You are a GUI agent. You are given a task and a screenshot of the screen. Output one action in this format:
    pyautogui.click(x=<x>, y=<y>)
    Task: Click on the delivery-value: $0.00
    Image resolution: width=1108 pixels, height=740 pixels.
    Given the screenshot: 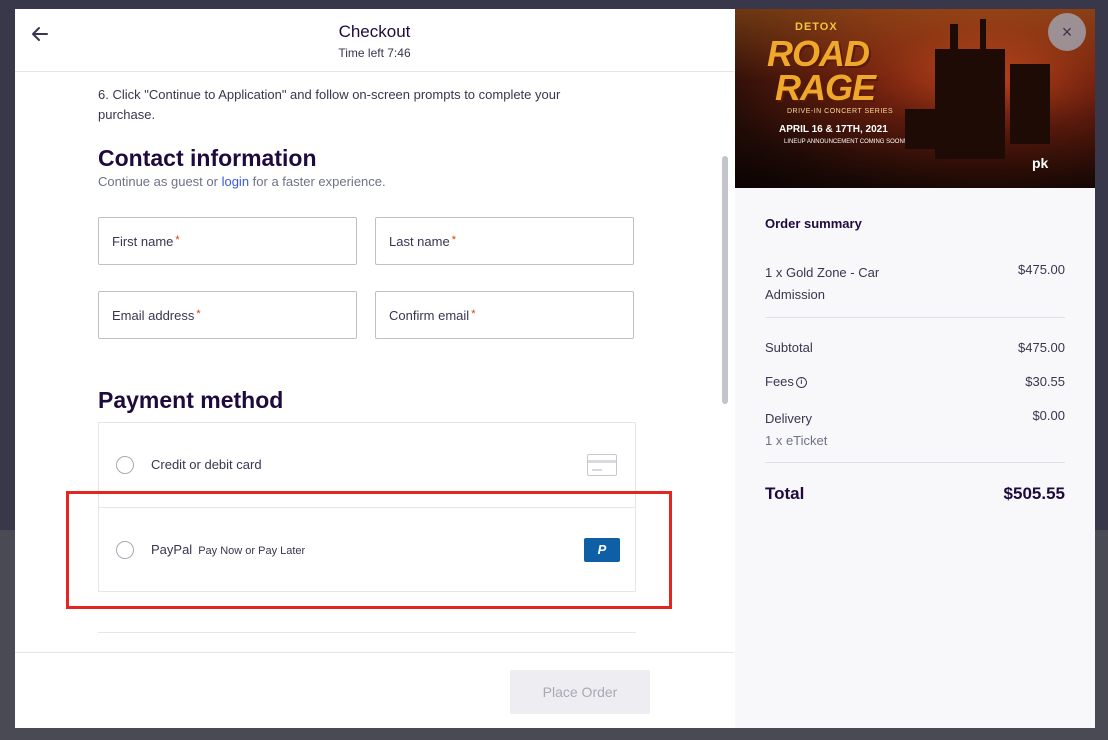 What is the action you would take?
    pyautogui.click(x=1048, y=415)
    